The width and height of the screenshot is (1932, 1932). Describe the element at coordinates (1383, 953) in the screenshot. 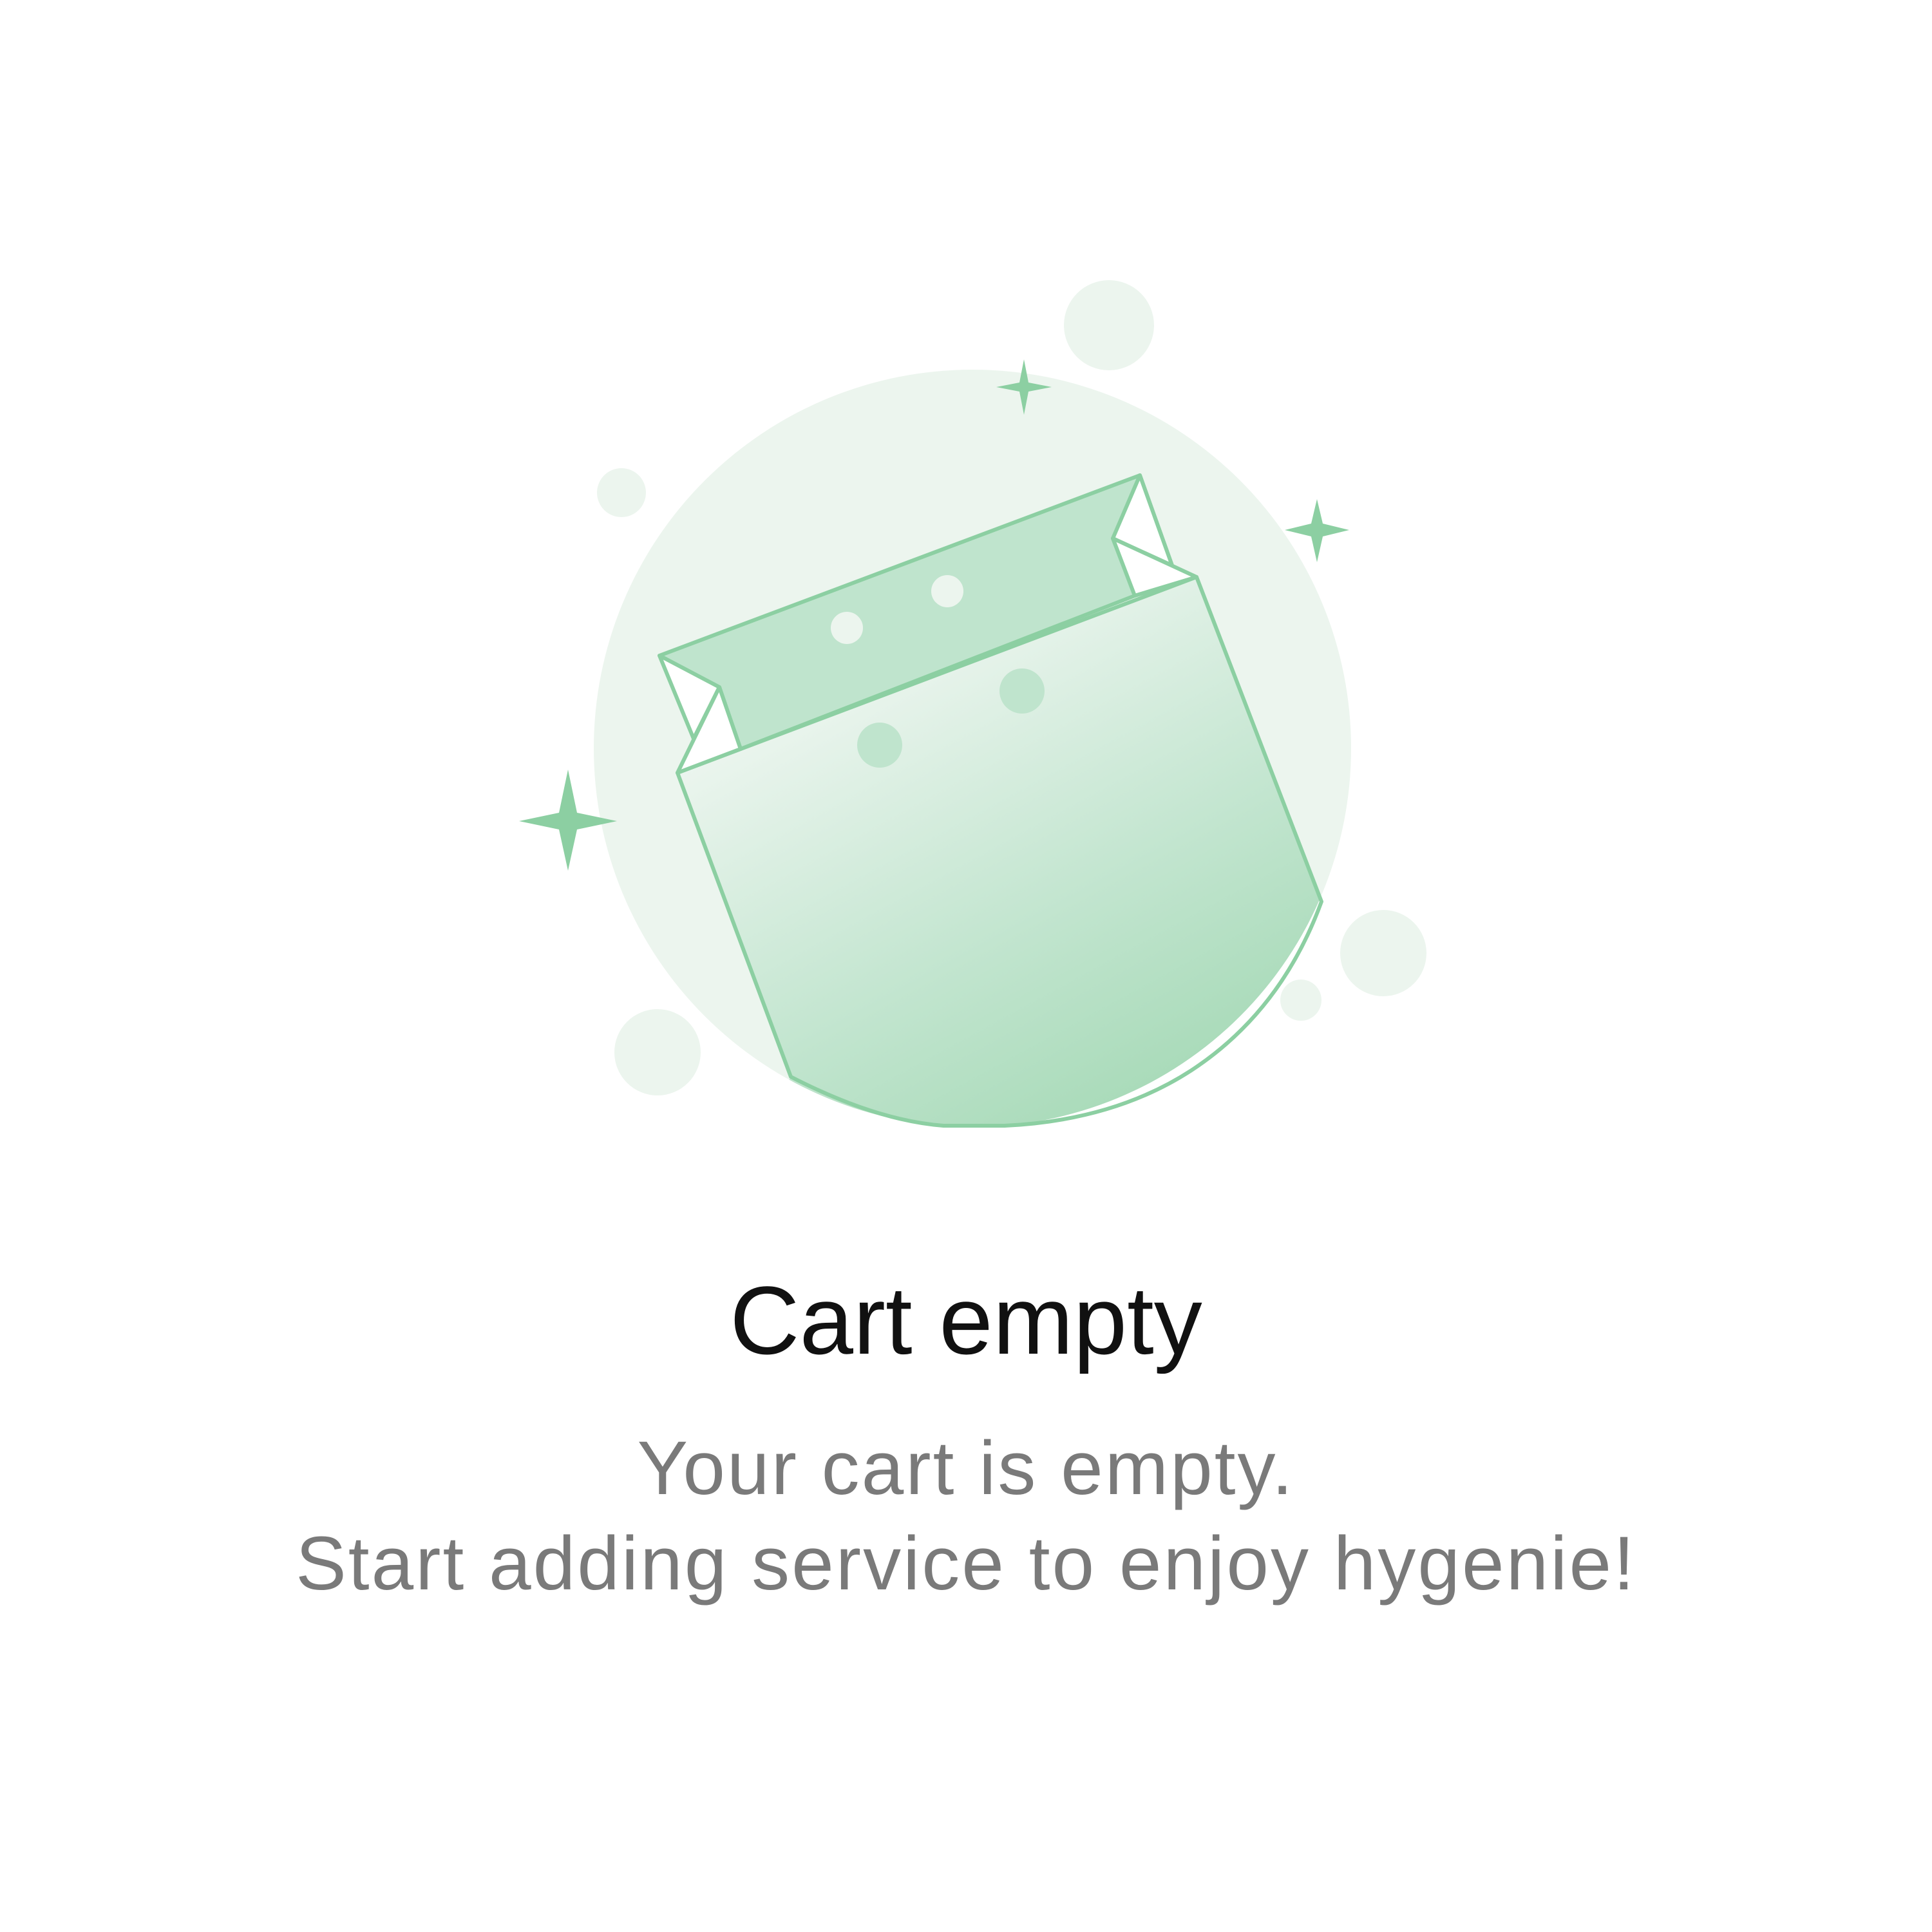

I see `bubble-right-large` at that location.